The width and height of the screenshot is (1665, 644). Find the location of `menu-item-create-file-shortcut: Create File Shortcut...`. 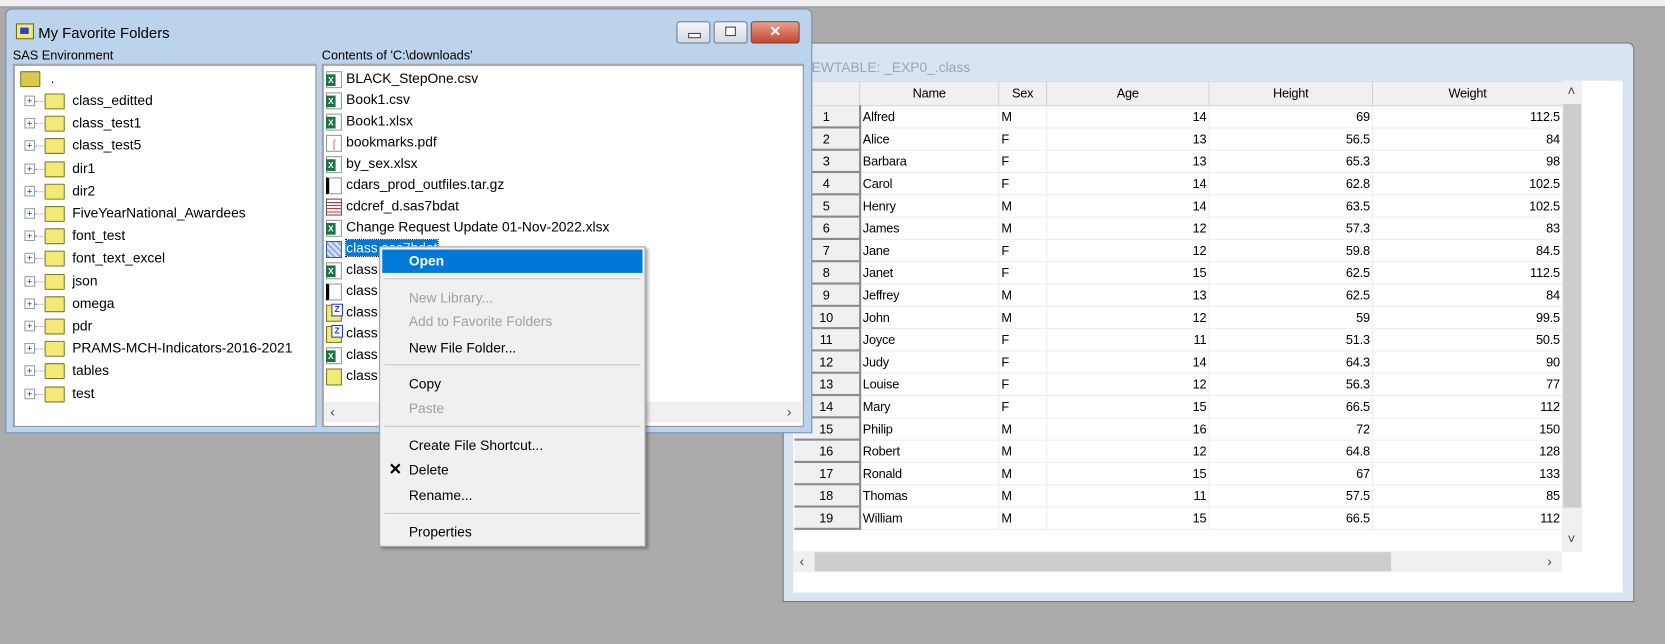

menu-item-create-file-shortcut: Create File Shortcut... is located at coordinates (512, 445).